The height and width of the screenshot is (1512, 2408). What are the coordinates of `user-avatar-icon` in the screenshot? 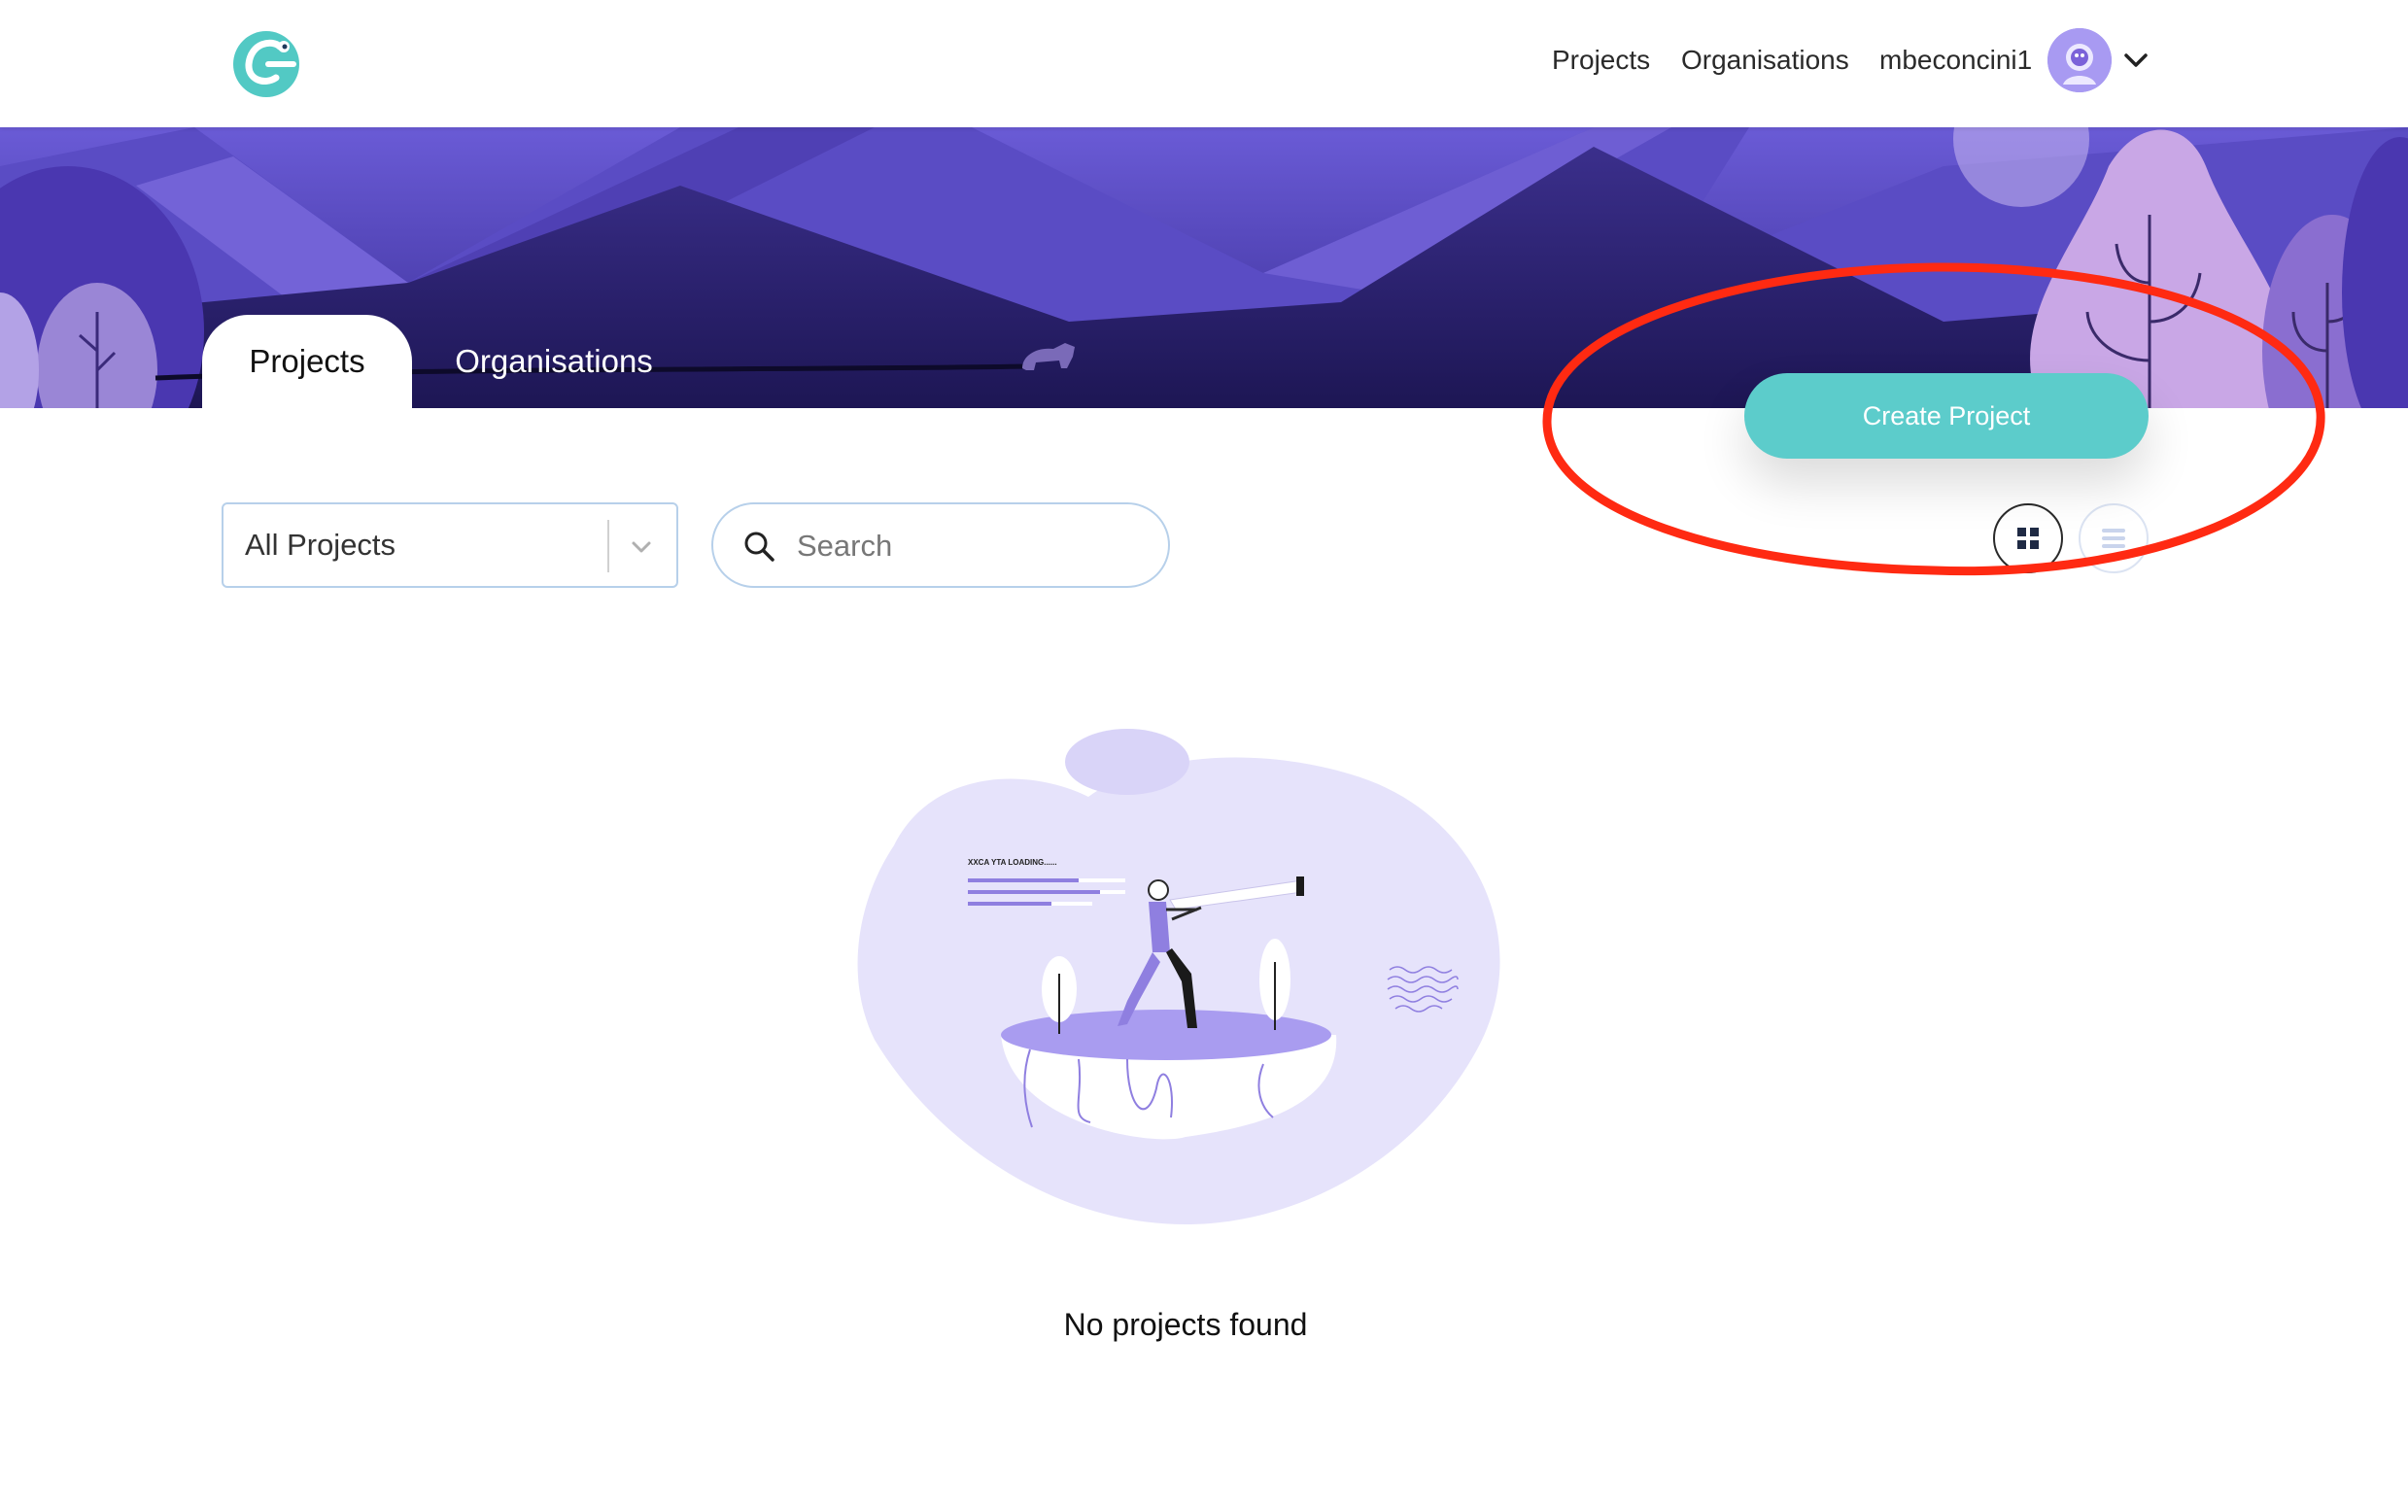 It's located at (2079, 60).